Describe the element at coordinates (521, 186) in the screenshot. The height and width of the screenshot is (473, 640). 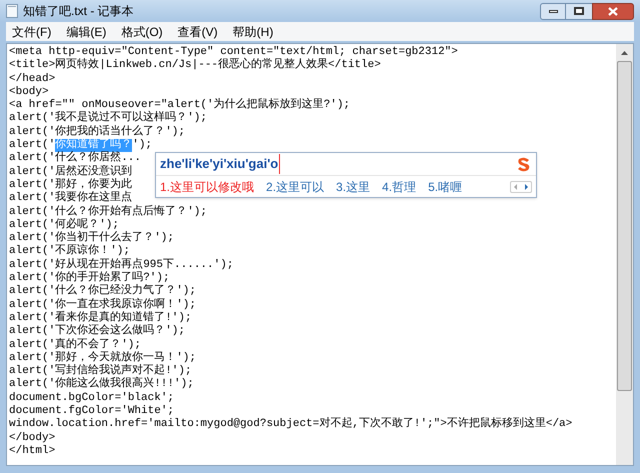
I see `page-arrows` at that location.